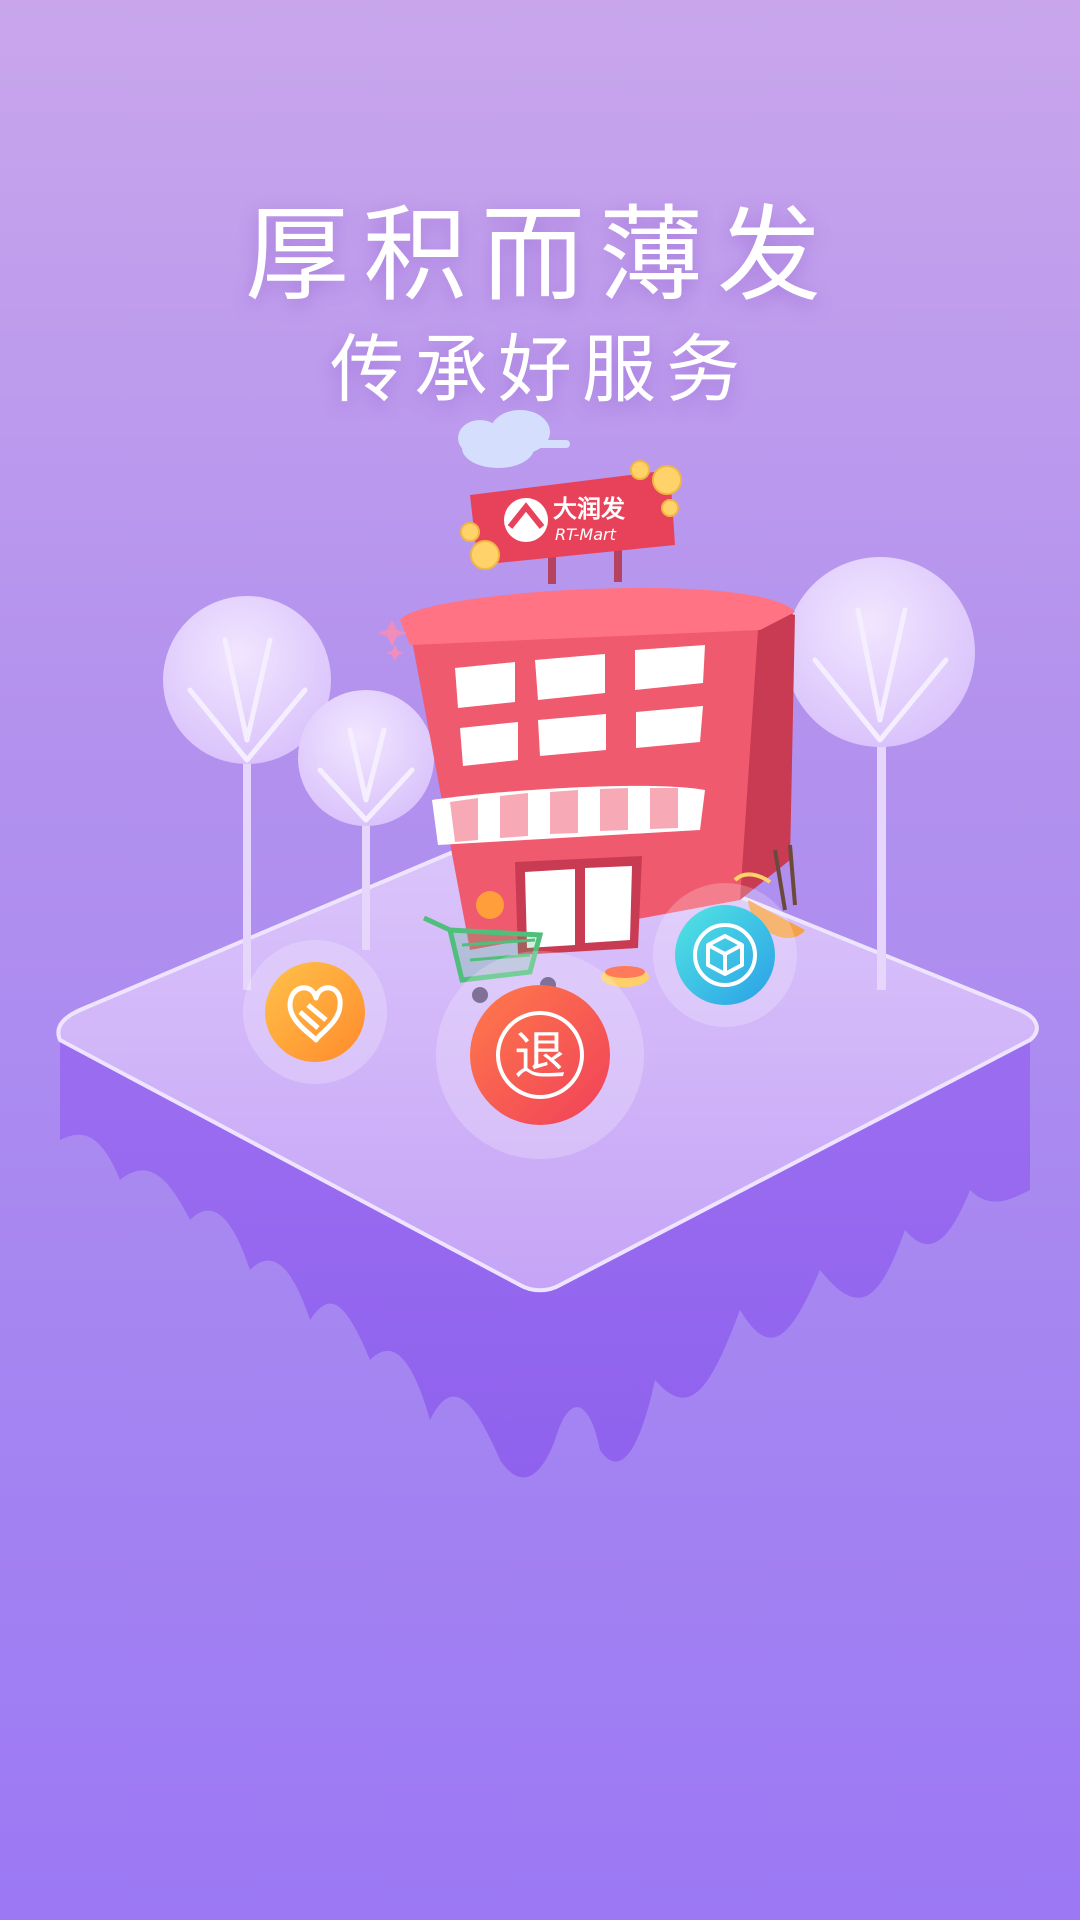 This screenshot has height=1920, width=1080. Describe the element at coordinates (589, 509) in the screenshot. I see `store-brand-cn: 大润发` at that location.